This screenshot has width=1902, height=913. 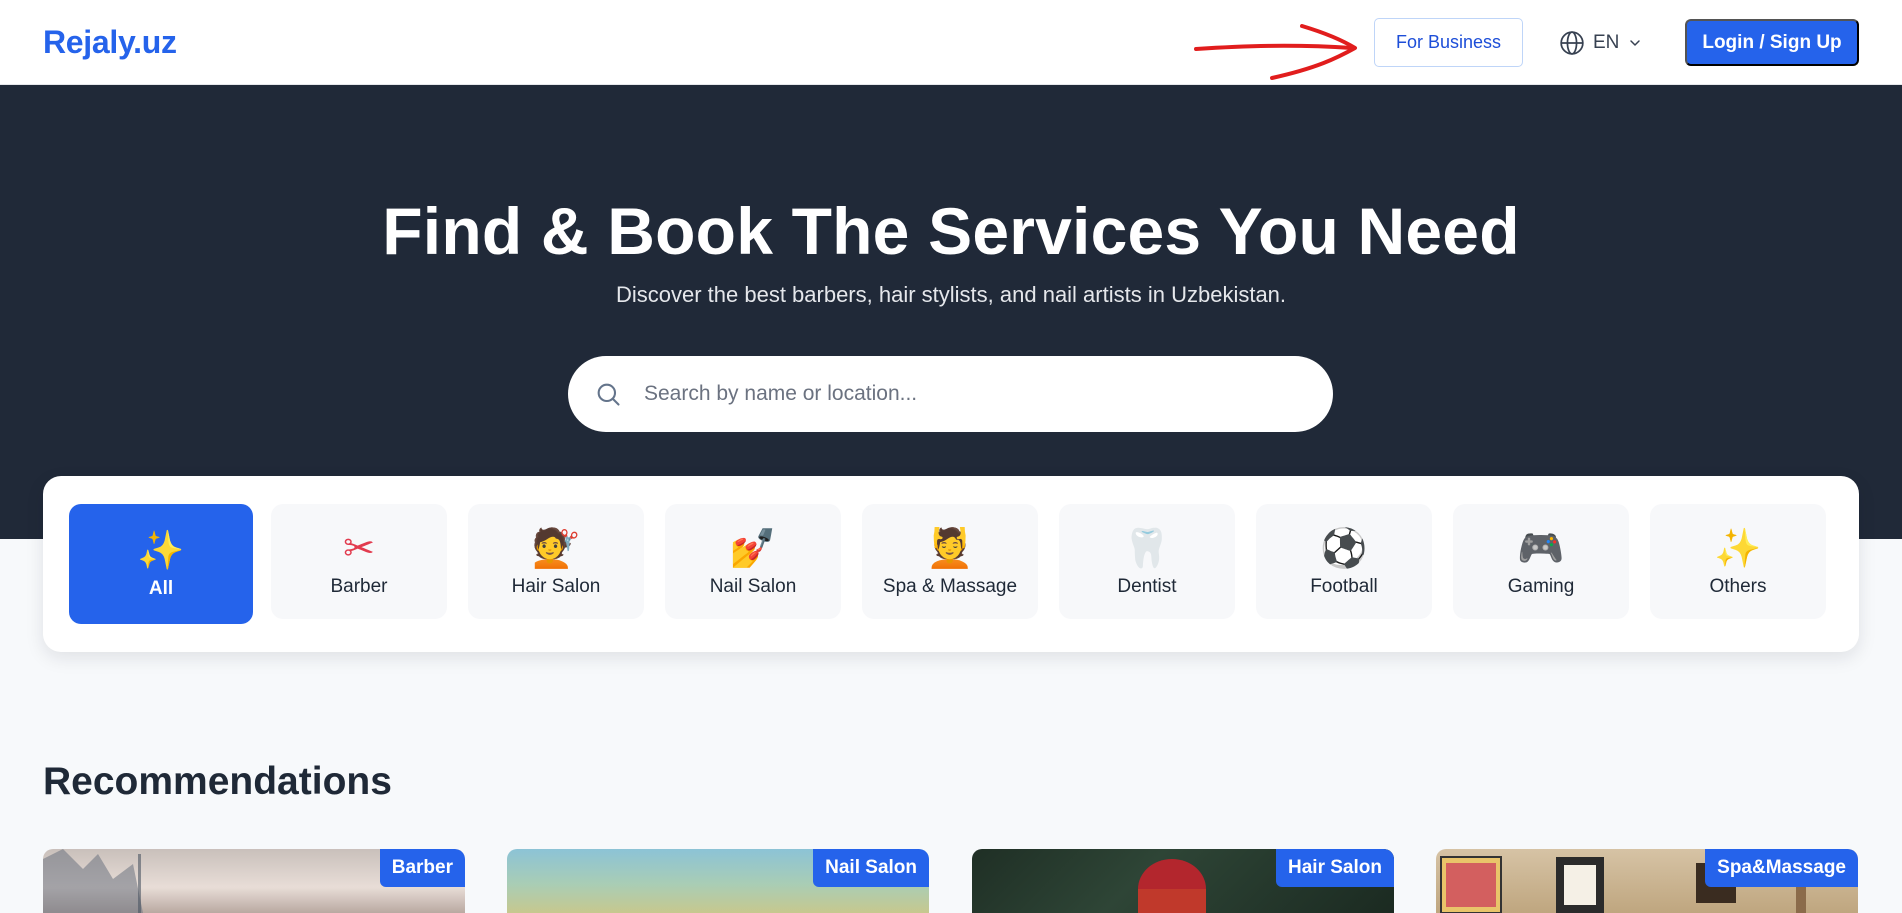 I want to click on category-badge: Spa&Massage, so click(x=1781, y=868).